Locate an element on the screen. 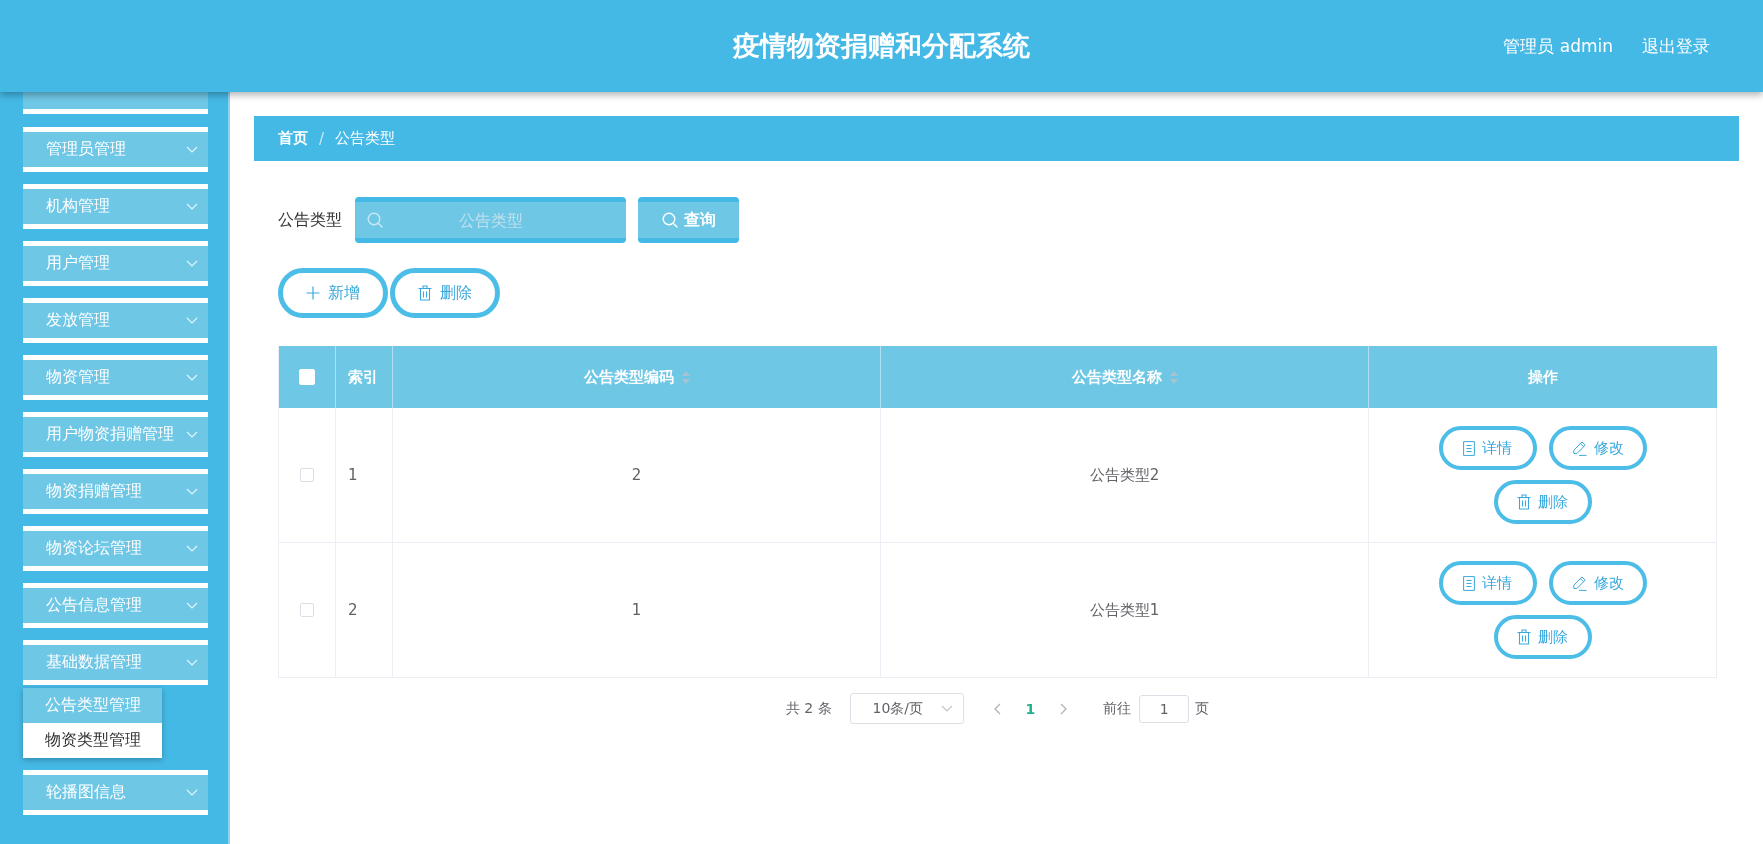 The width and height of the screenshot is (1763, 844). sidebar-menu-item: 物资论坛管理 is located at coordinates (115, 548).